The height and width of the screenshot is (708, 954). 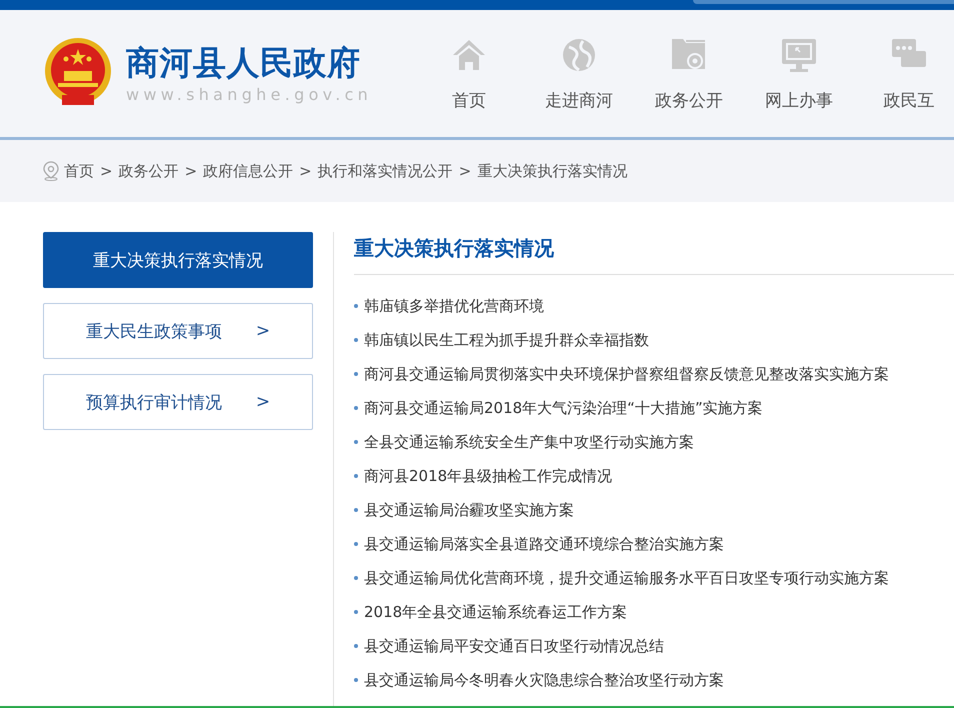 What do you see at coordinates (51, 171) in the screenshot?
I see `location-pin-icon` at bounding box center [51, 171].